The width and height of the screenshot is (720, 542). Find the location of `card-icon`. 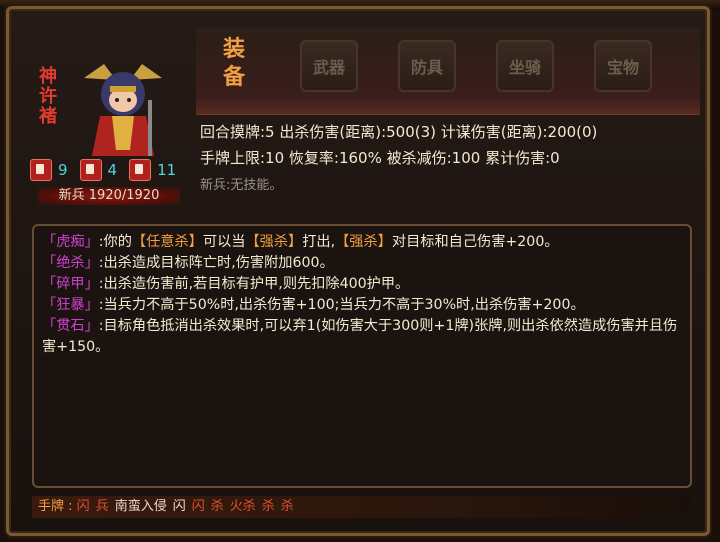

card-icon is located at coordinates (41, 170).